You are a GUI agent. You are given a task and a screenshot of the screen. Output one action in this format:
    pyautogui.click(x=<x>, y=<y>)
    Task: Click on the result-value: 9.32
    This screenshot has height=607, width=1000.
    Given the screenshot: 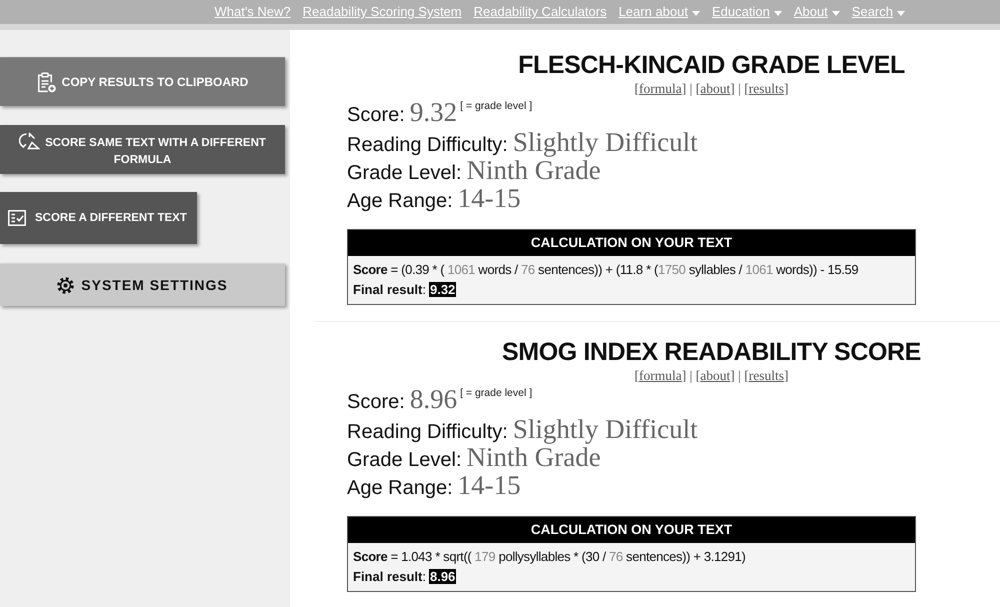 What is the action you would take?
    pyautogui.click(x=434, y=112)
    